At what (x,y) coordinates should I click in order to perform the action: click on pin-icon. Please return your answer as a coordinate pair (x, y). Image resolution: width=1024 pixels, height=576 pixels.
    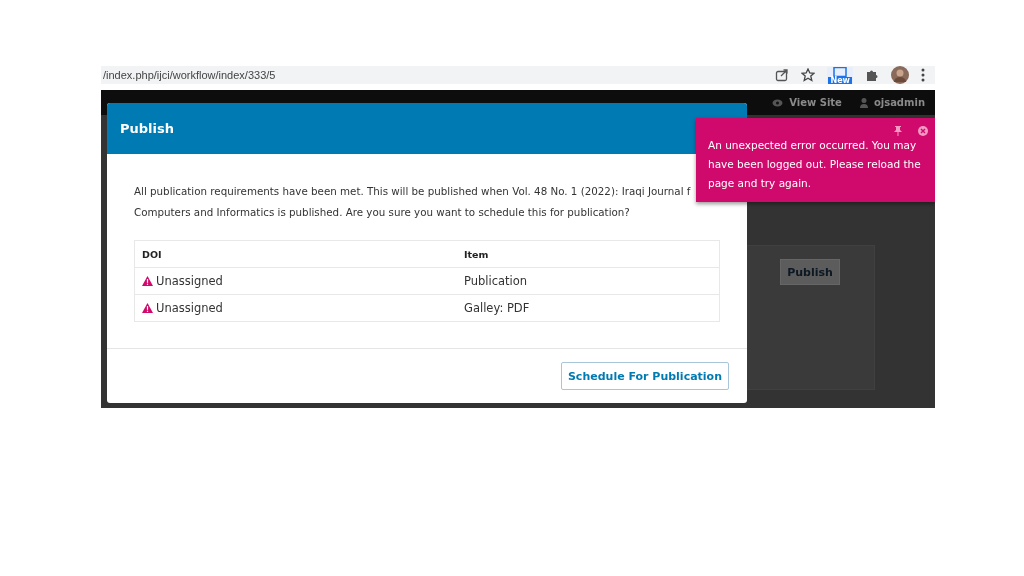
    Looking at the image, I should click on (898, 131).